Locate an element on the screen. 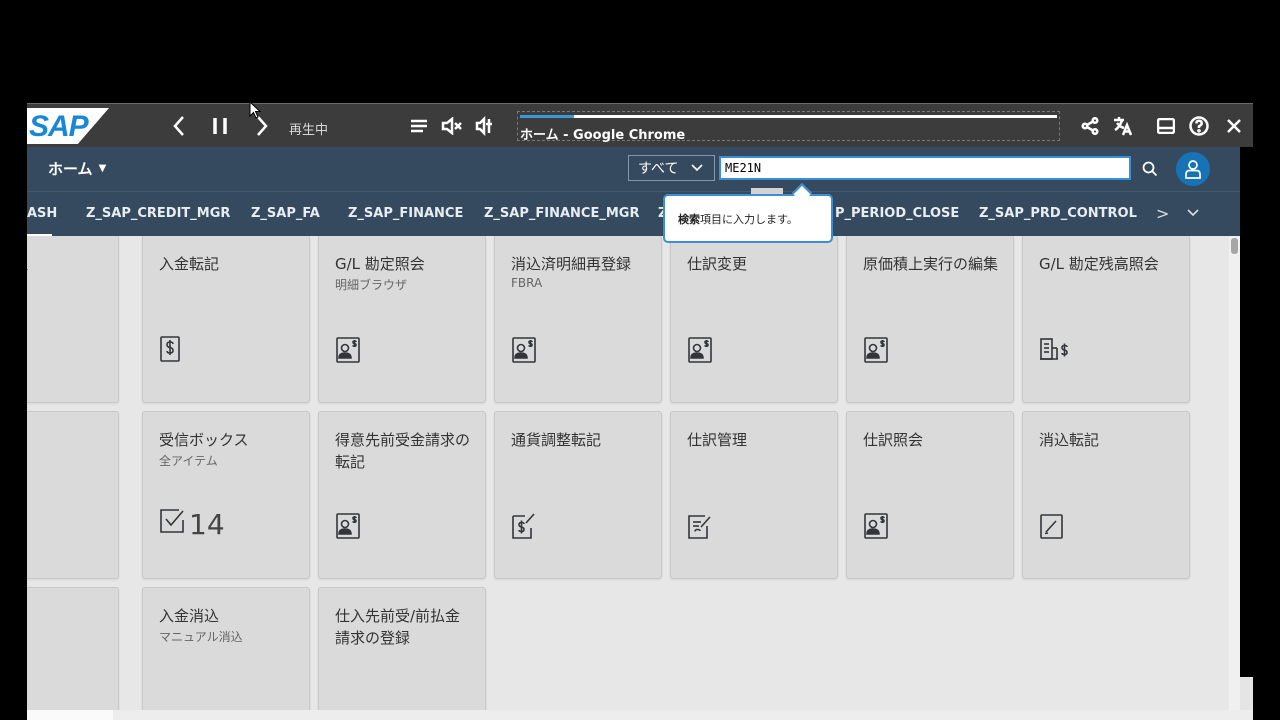 This screenshot has width=1280, height=720. vertical-scrollbar is located at coordinates (1234, 473).